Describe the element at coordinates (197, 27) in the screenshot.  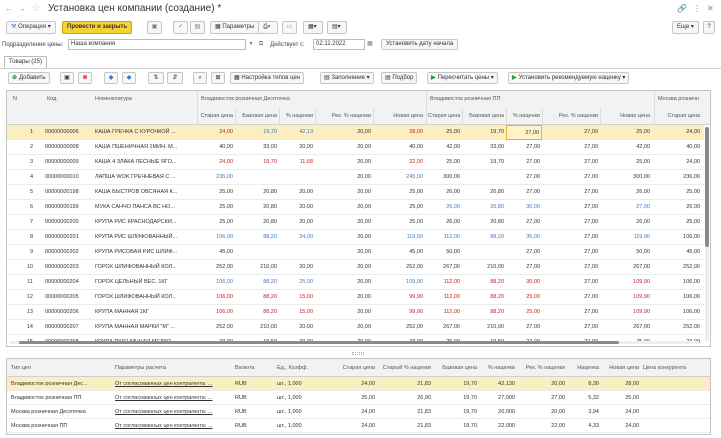
I see `report-icon: ▤` at that location.